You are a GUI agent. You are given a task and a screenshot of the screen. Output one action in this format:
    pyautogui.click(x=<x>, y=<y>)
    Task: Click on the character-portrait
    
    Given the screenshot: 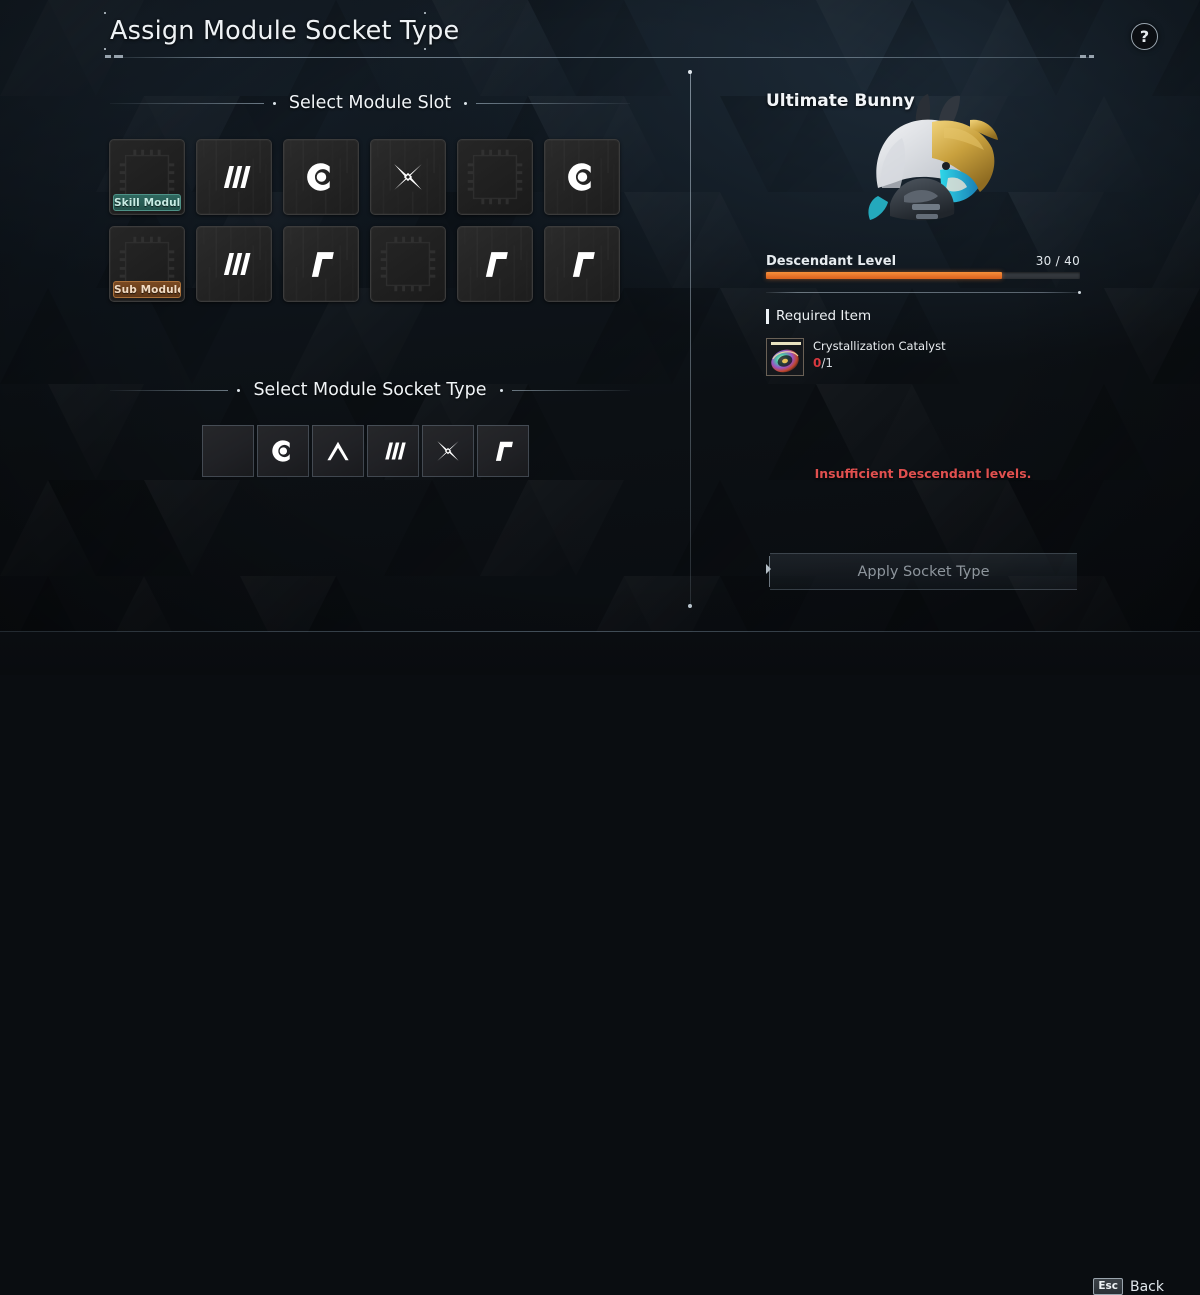 What is the action you would take?
    pyautogui.click(x=933, y=157)
    